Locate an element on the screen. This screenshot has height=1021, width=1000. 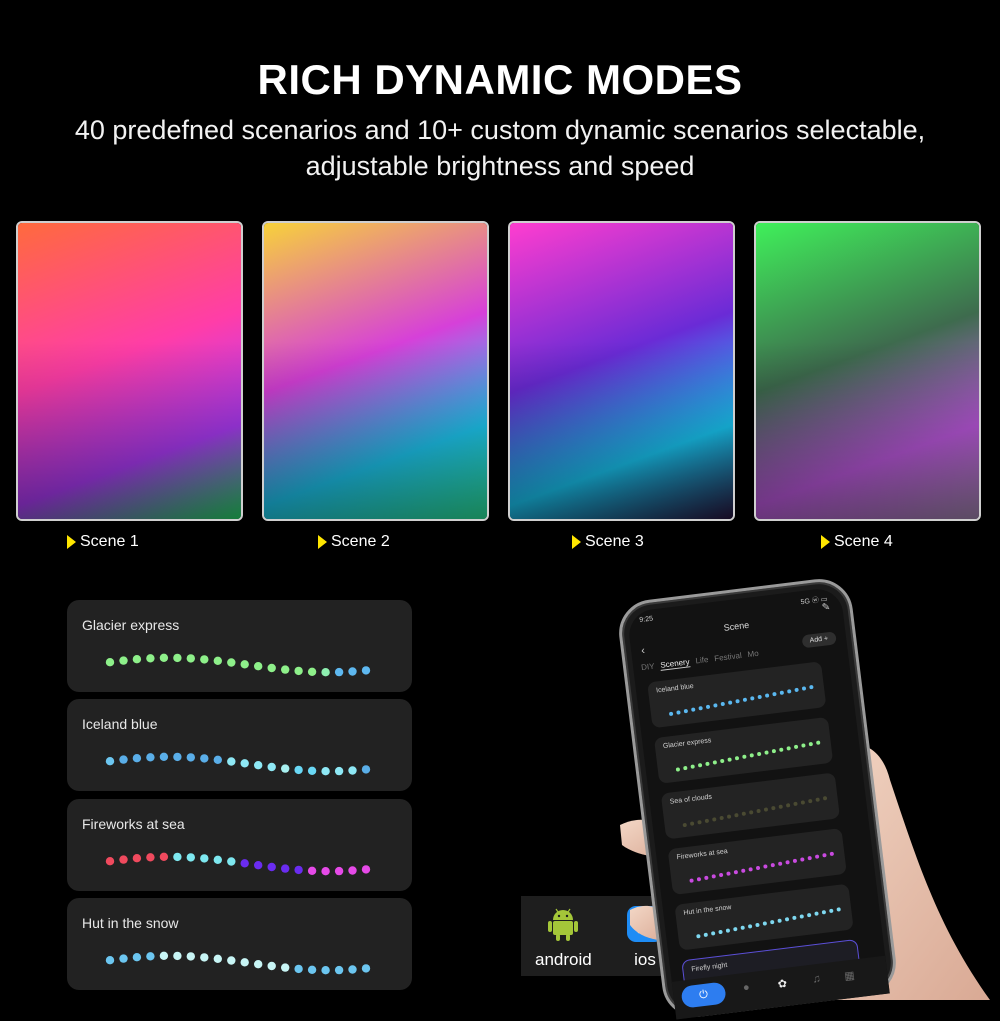
back-icon: ‹ is located at coordinates (642, 651).